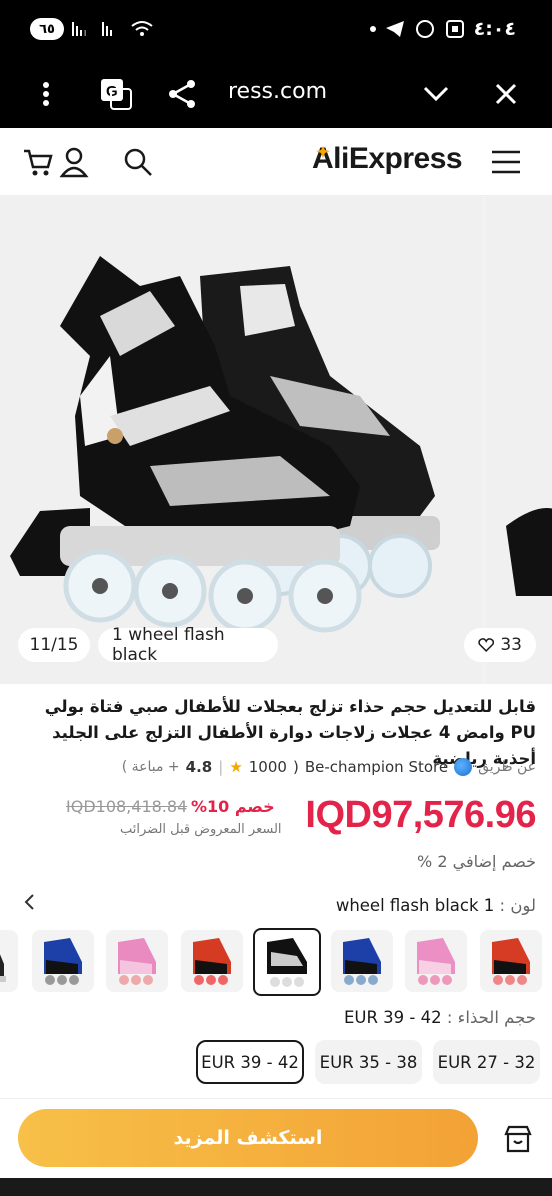 The image size is (552, 1196). Describe the element at coordinates (519, 440) in the screenshot. I see `next-product-image` at that location.